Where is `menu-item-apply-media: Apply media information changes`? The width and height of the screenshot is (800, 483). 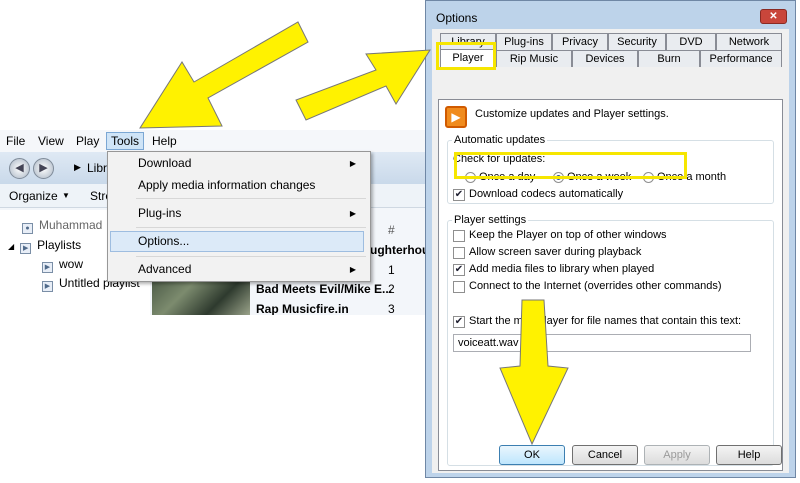
menu-item-apply-media: Apply media information changes is located at coordinates (226, 185).